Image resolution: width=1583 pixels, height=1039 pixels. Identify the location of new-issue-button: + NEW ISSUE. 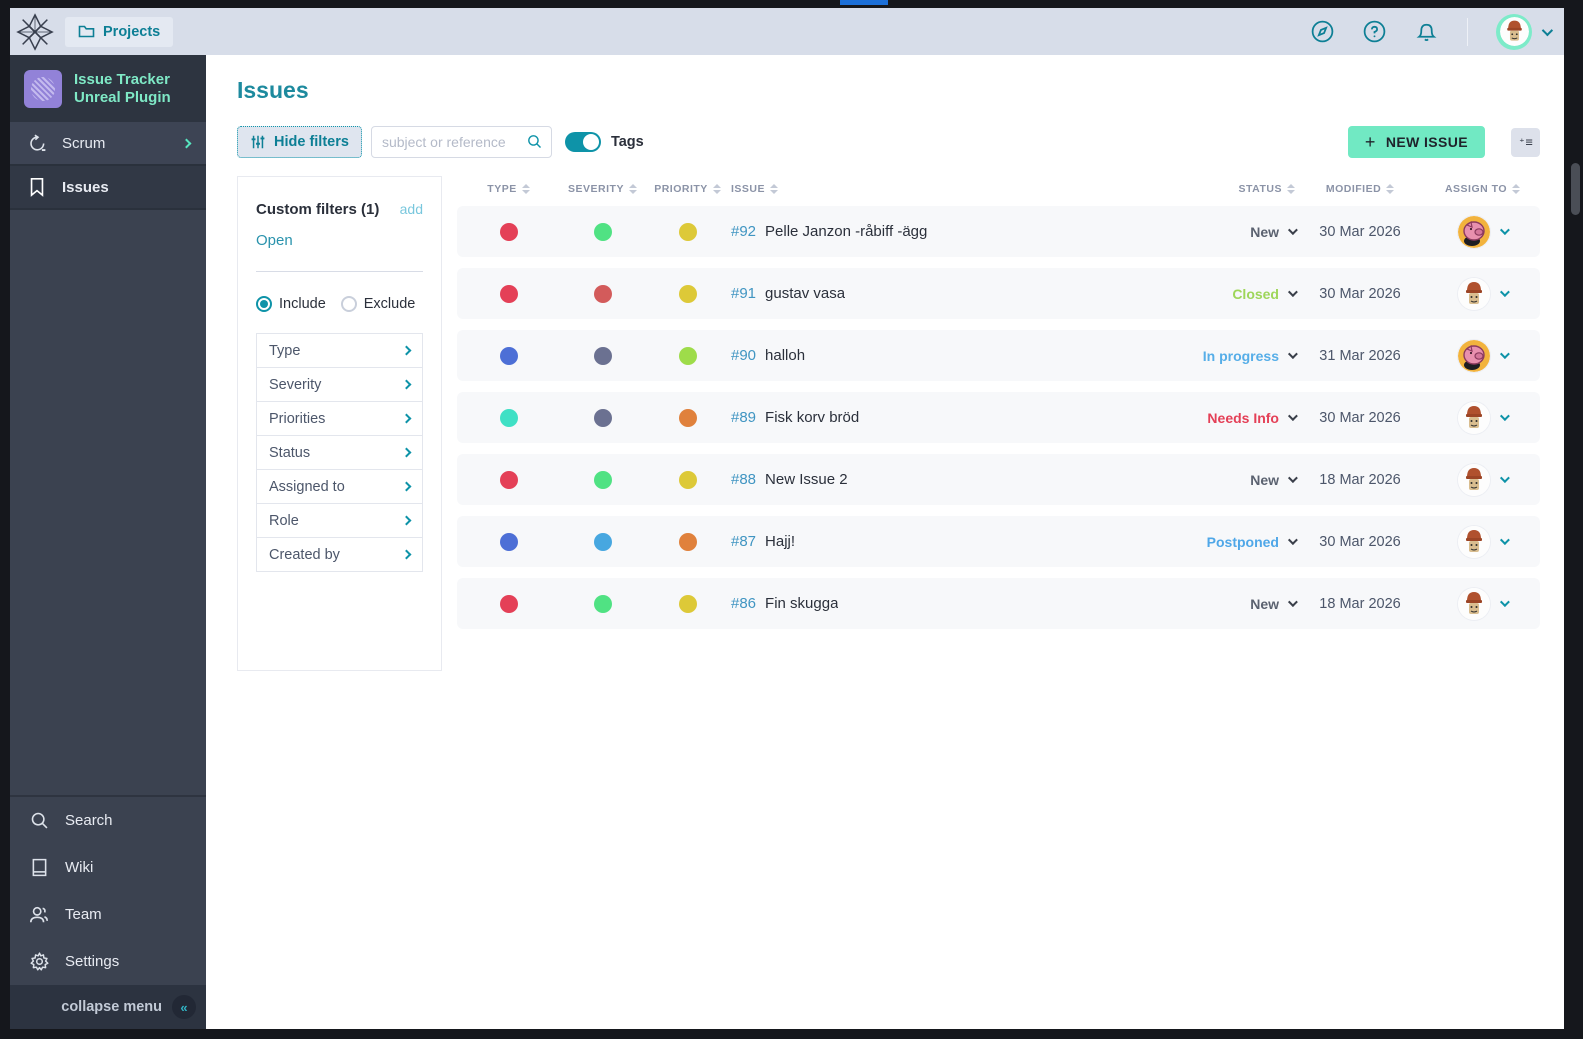
(1416, 142).